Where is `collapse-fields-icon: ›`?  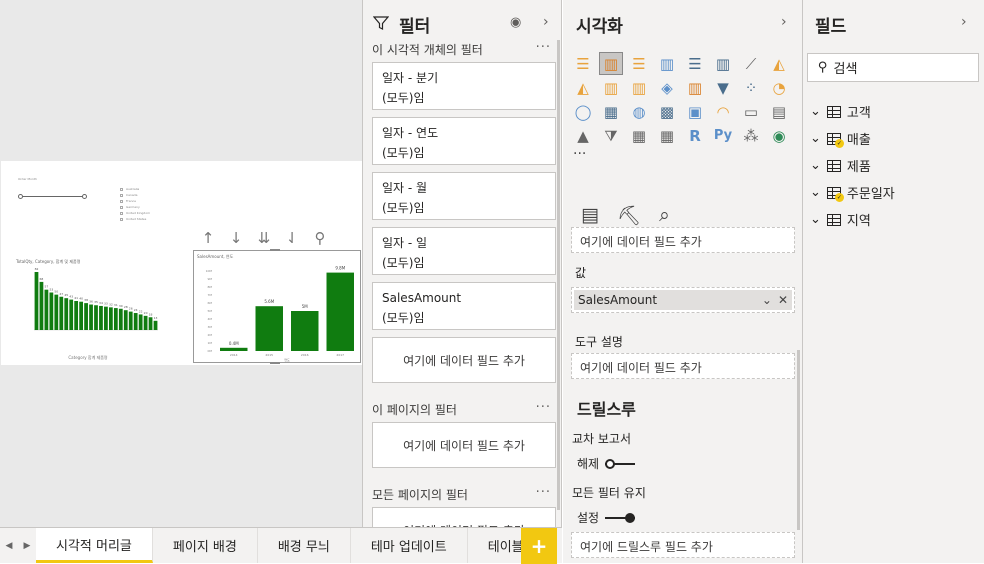
collapse-fields-icon: › is located at coordinates (964, 22).